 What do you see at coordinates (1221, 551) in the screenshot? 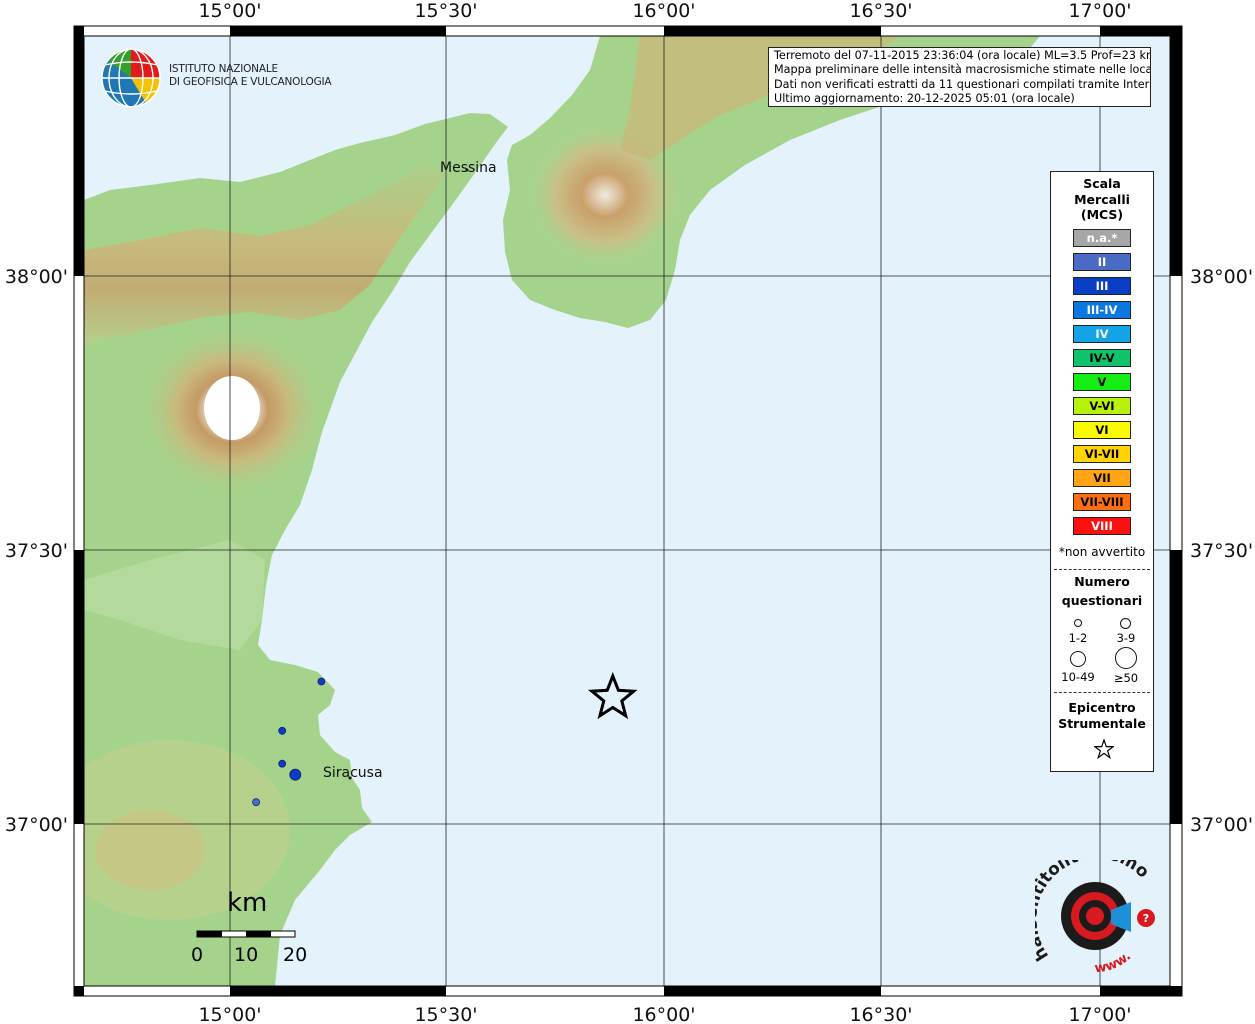
I see `lat-tick-right-2: 37°30'` at bounding box center [1221, 551].